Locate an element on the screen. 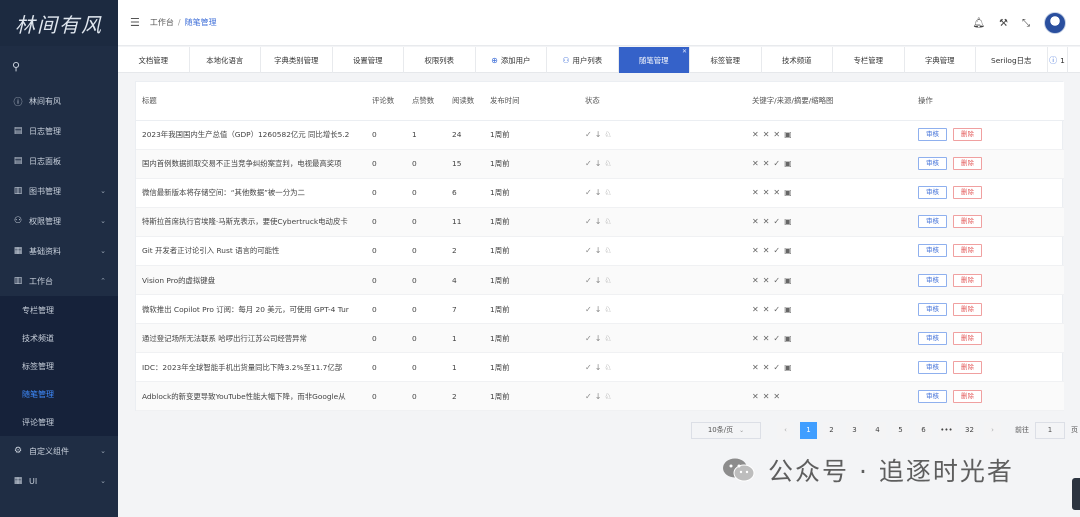 This screenshot has height=517, width=1080. sidebar-subitem: 技术频道 is located at coordinates (59, 338).